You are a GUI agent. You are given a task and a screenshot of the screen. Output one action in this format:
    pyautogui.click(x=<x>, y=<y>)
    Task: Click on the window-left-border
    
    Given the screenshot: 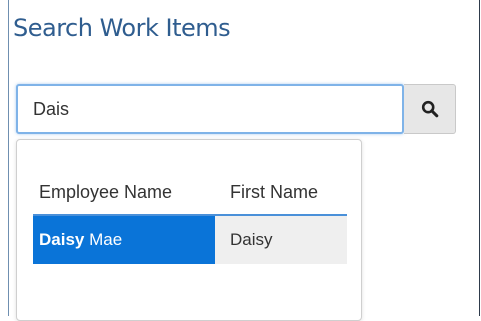 What is the action you would take?
    pyautogui.click(x=8, y=158)
    